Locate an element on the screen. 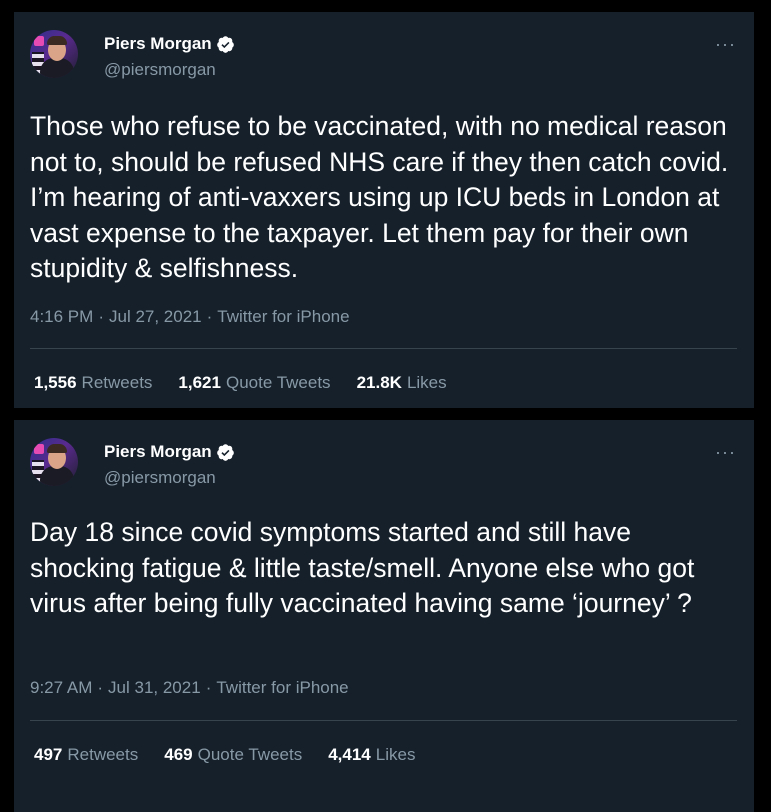 The image size is (771, 812). quote-tweets-stat: 469 Quote Tweets is located at coordinates (233, 755).